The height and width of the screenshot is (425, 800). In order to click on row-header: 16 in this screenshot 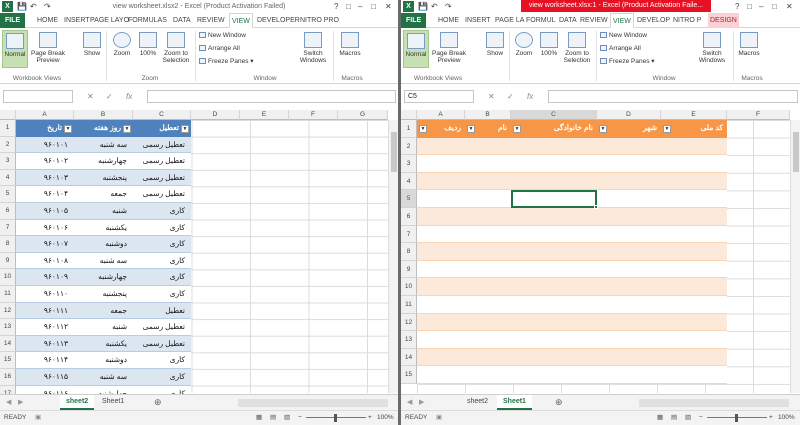, I will do `click(8, 377)`.